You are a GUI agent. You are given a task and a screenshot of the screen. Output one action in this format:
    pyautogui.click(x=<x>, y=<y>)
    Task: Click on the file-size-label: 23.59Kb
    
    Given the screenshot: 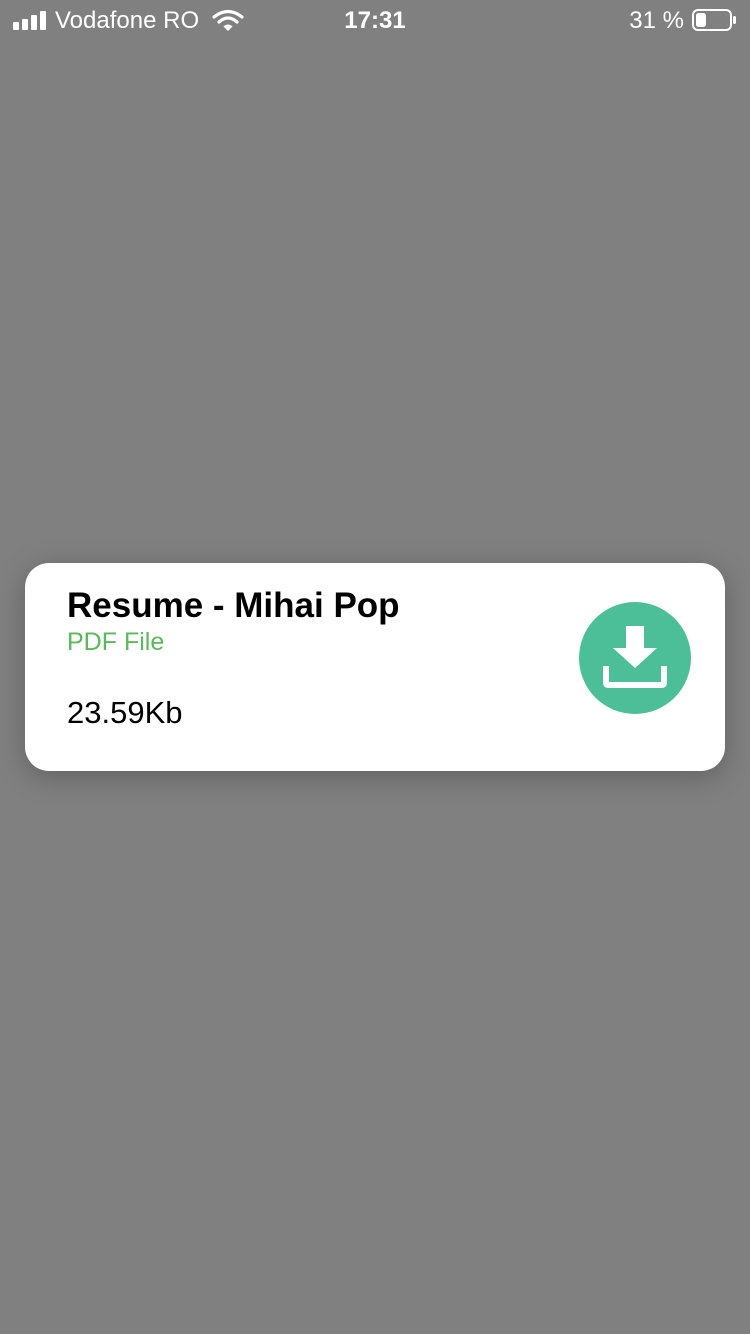 What is the action you would take?
    pyautogui.click(x=125, y=712)
    